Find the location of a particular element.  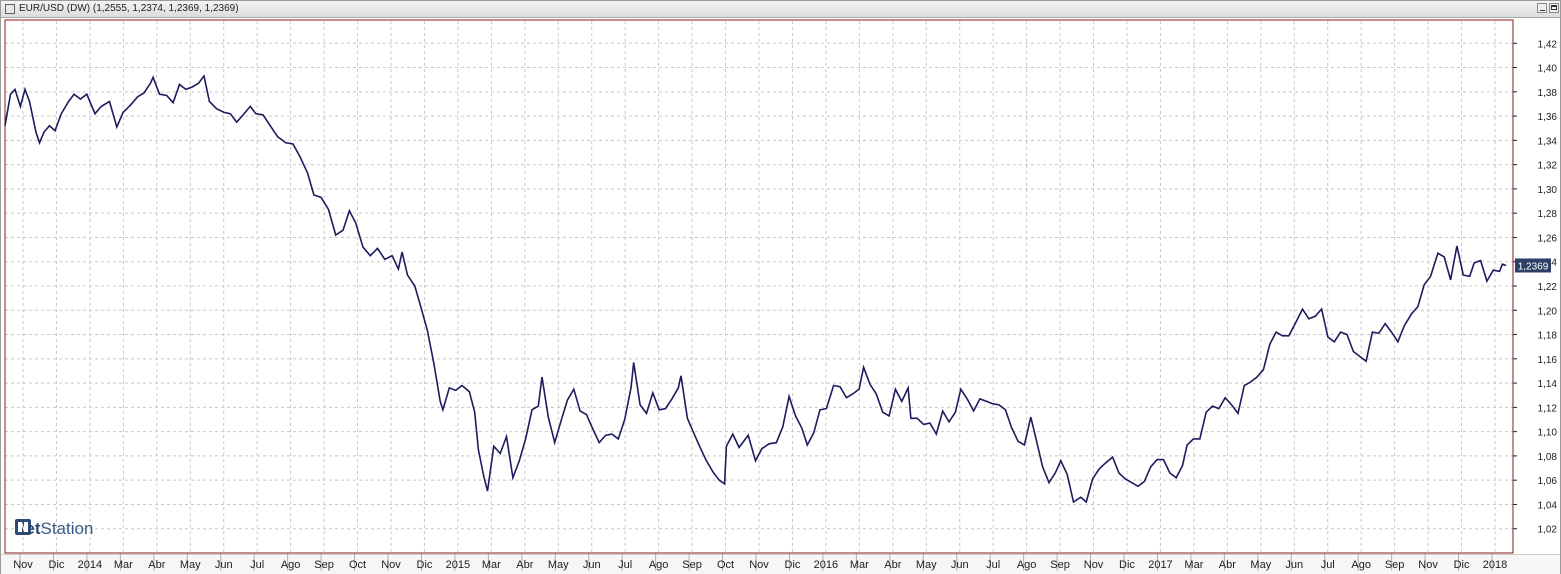

y-tick-label: 1,16 is located at coordinates (1548, 360).